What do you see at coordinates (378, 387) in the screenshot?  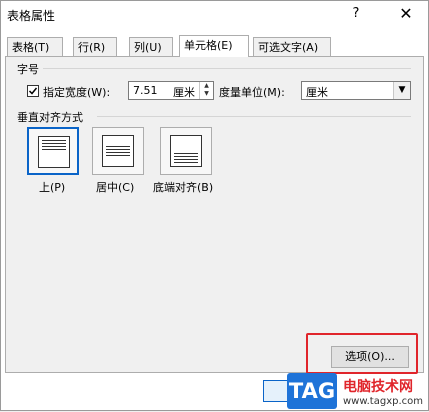 I see `watermark-title: 电脑技术网` at bounding box center [378, 387].